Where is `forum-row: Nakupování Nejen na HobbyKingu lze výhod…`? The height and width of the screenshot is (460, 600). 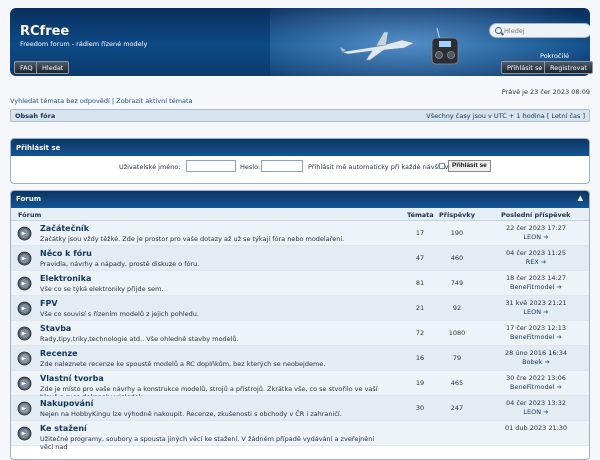
forum-row: Nakupování Nejen na HobbyKingu lze výhod… is located at coordinates (300, 408).